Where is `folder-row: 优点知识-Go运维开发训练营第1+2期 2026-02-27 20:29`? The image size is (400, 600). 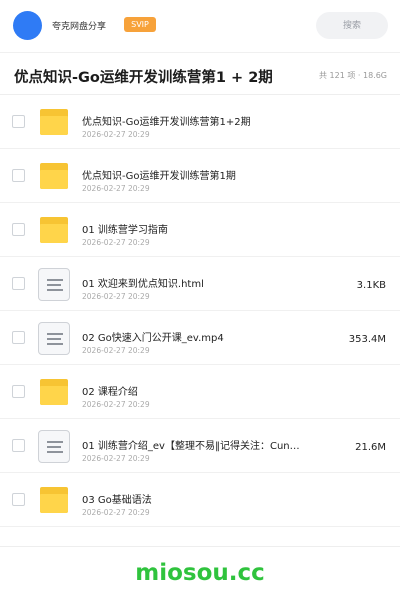
folder-row: 优点知识-Go运维开发训练营第1+2期 2026-02-27 20:29 is located at coordinates (200, 122).